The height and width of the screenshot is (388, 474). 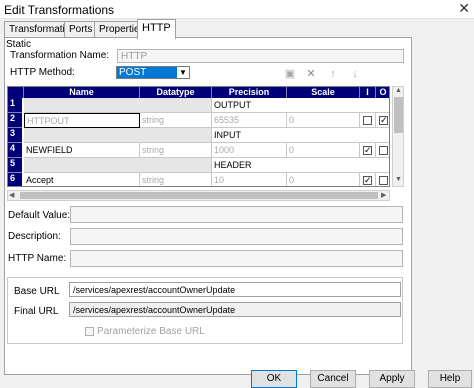 What do you see at coordinates (274, 379) in the screenshot?
I see `ok-button: OK` at bounding box center [274, 379].